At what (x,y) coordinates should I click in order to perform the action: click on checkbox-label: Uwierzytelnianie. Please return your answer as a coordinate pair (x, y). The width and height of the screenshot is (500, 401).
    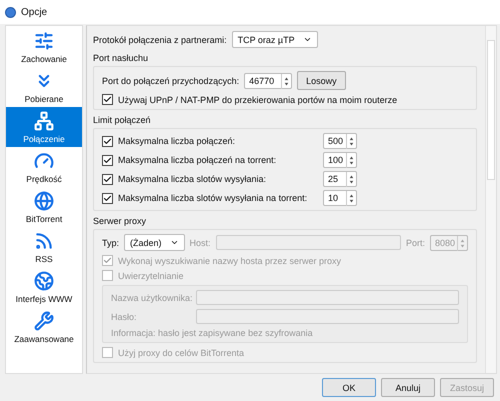
    Looking at the image, I should click on (151, 275).